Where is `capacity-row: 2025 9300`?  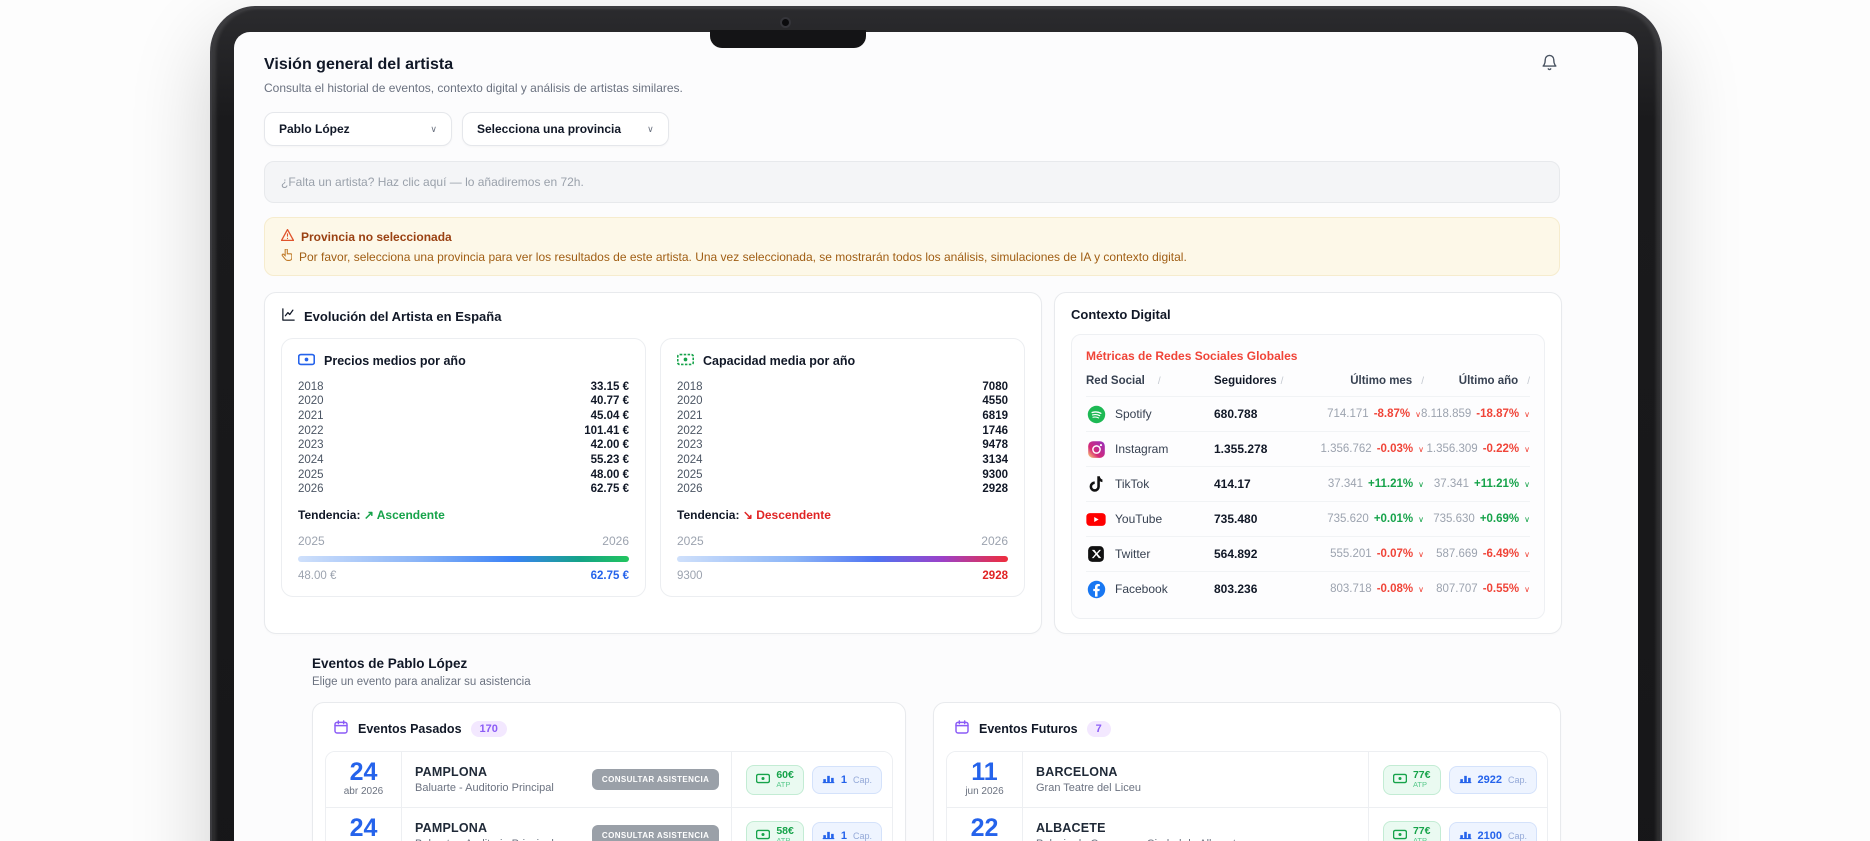 capacity-row: 2025 9300 is located at coordinates (842, 474).